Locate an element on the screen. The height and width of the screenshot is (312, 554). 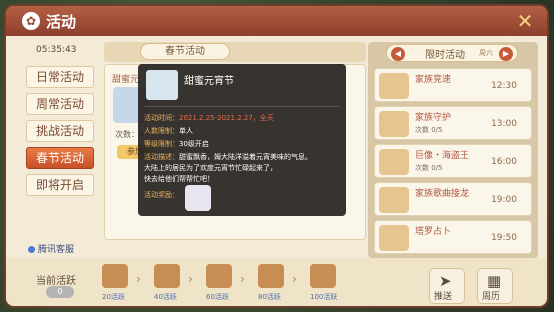
tooltip-level-label: 等级限制： is located at coordinates (161, 144).